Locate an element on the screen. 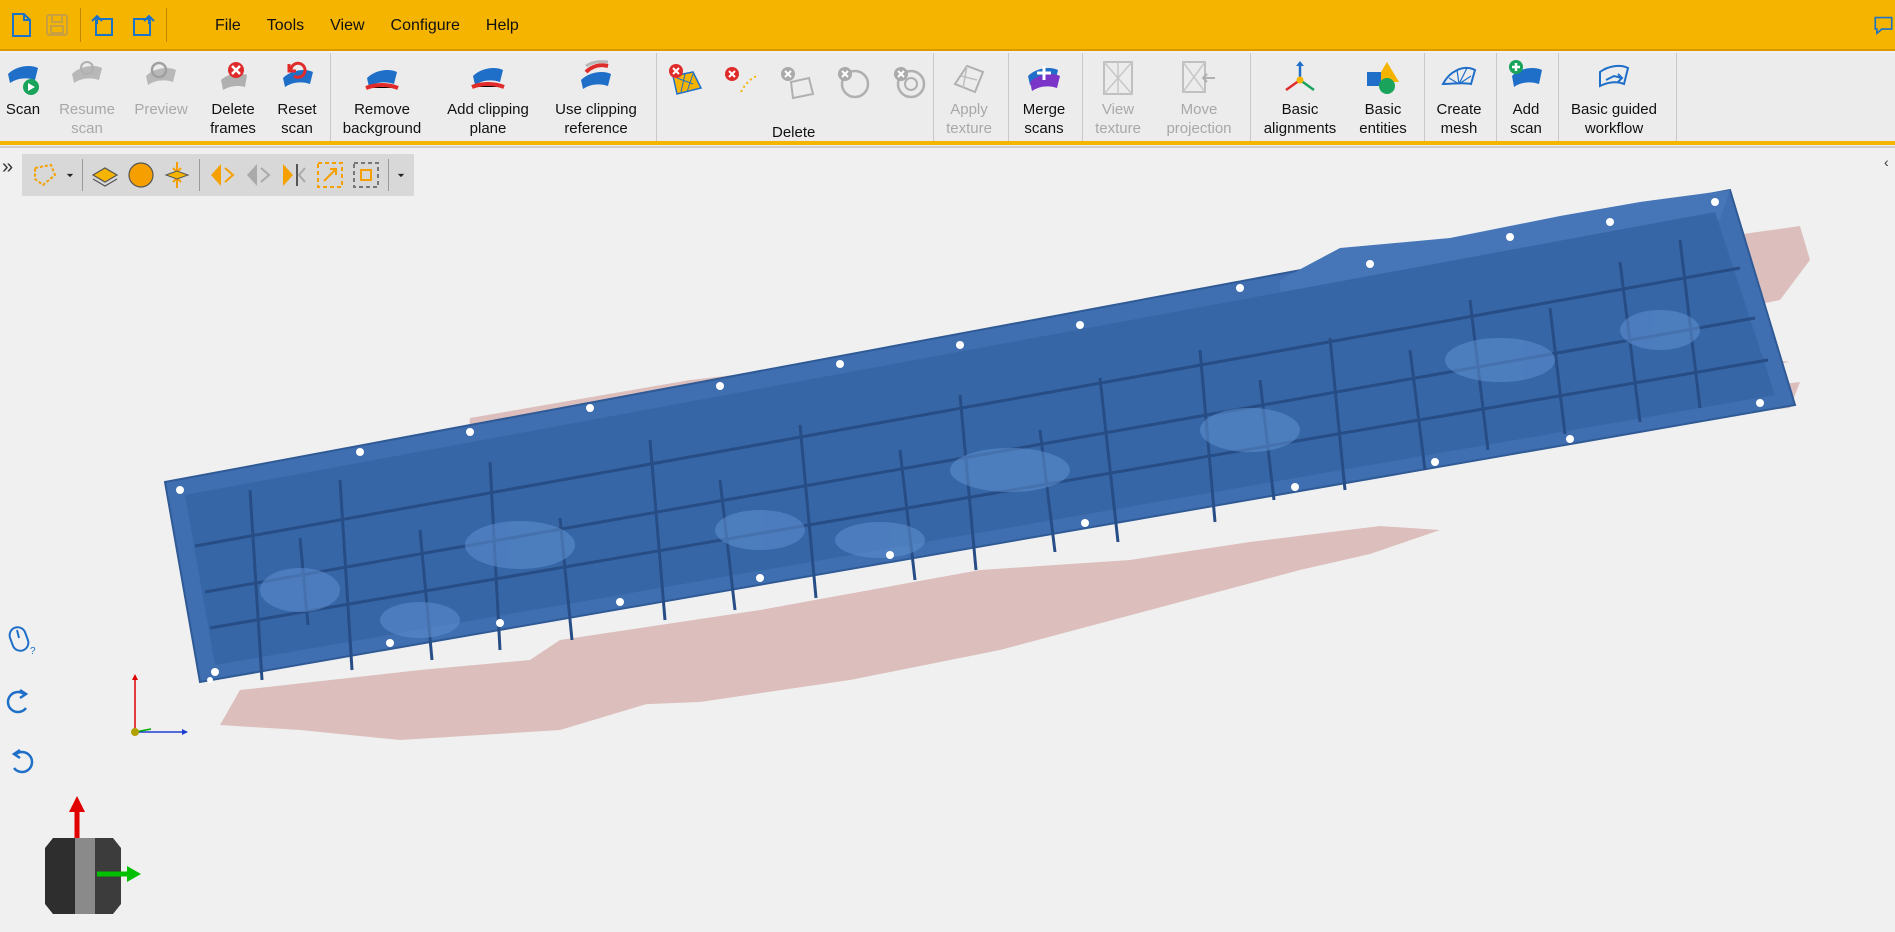  fit-view-button is located at coordinates (330, 175).